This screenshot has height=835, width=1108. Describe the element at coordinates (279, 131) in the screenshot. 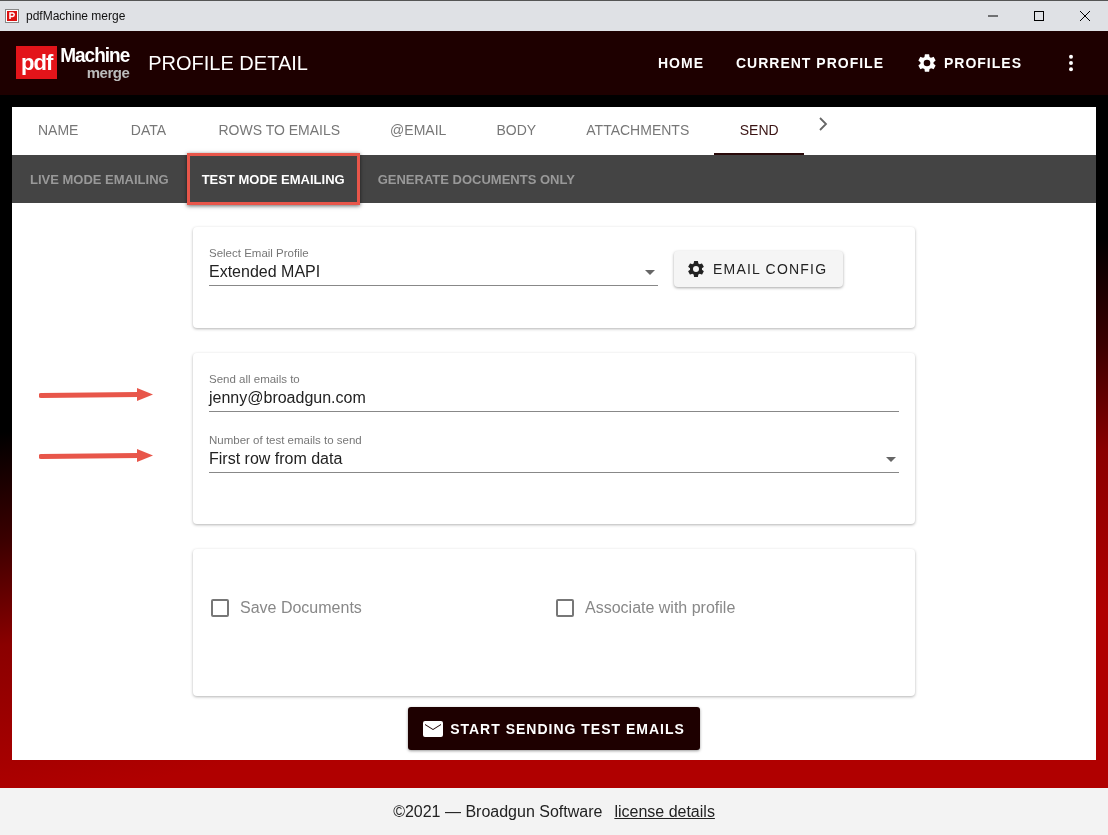

I see `tab: ROWS TO EMAILS` at that location.